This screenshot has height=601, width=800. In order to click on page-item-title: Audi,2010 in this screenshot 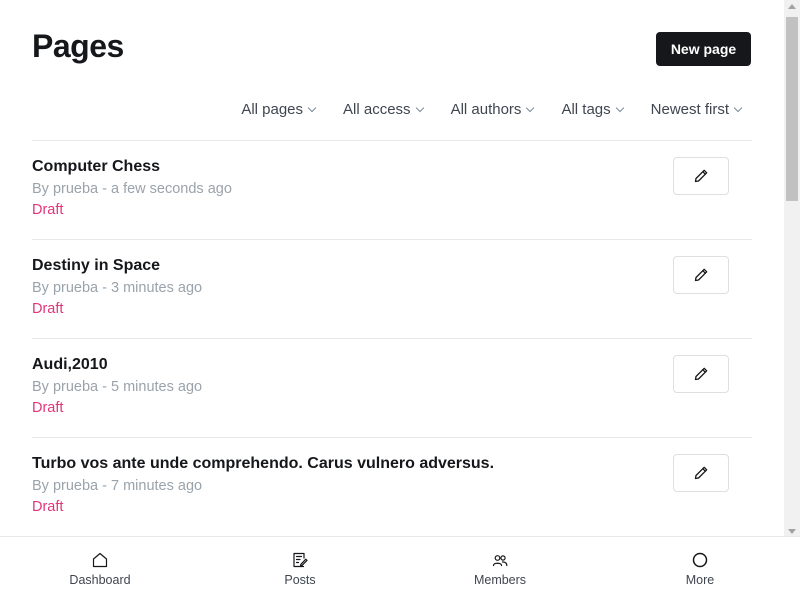, I will do `click(70, 365)`.